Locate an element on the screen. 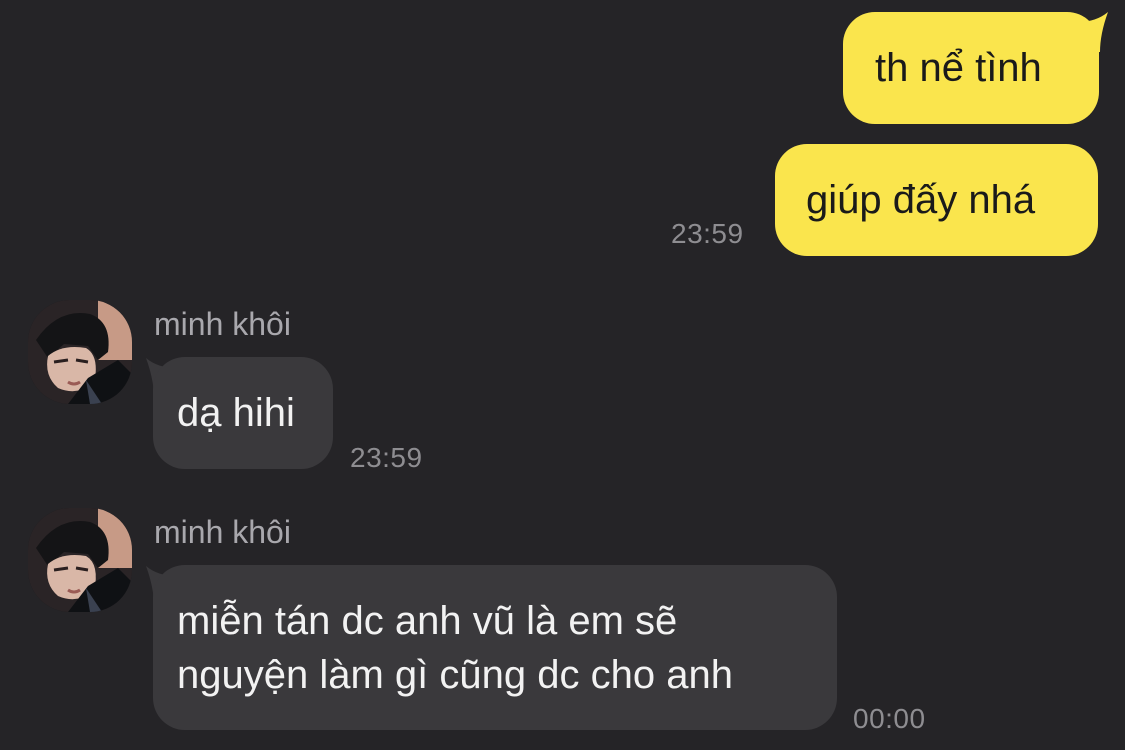 Image resolution: width=1125 pixels, height=750 pixels. message-text: giúp đấy nhá is located at coordinates (921, 200).